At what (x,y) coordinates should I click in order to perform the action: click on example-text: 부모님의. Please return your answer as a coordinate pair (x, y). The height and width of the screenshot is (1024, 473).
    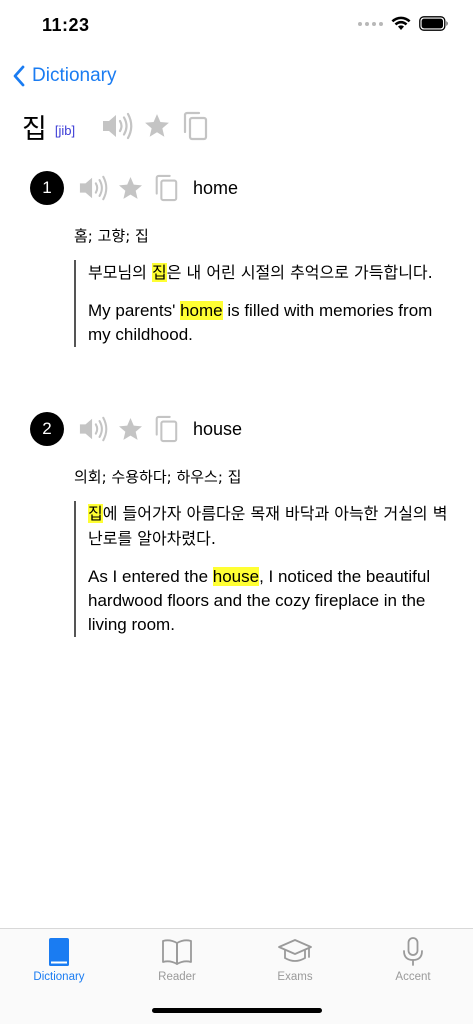
    Looking at the image, I should click on (120, 272).